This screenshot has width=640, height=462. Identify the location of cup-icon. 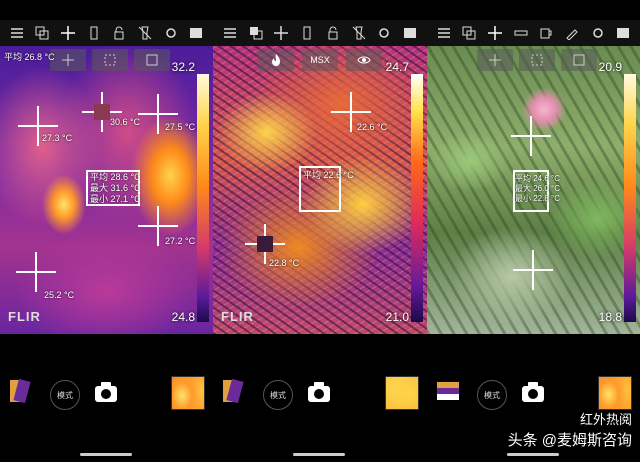
(546, 33).